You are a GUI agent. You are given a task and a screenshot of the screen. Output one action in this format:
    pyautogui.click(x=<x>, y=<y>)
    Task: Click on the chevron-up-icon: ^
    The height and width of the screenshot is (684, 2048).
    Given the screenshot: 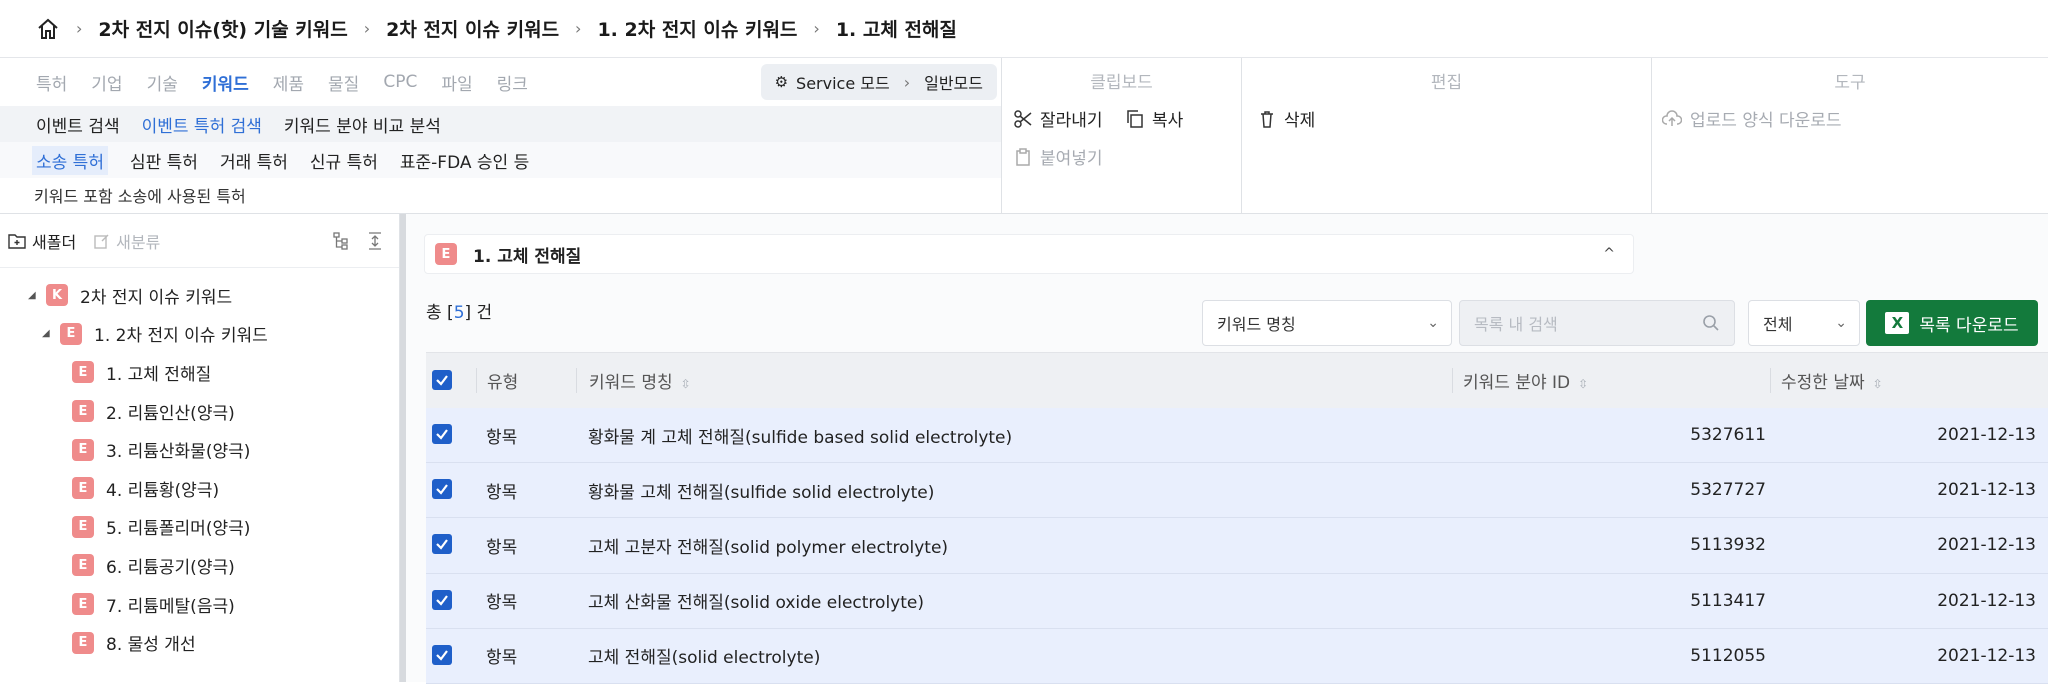 What is the action you would take?
    pyautogui.click(x=1609, y=254)
    